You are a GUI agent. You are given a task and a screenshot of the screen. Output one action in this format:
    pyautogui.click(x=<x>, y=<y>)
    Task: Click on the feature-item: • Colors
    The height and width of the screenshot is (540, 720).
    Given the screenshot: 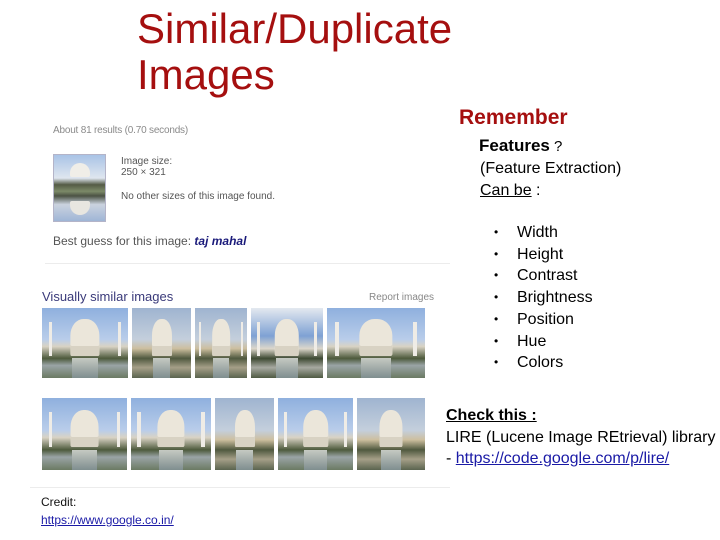 What is the action you would take?
    pyautogui.click(x=543, y=363)
    